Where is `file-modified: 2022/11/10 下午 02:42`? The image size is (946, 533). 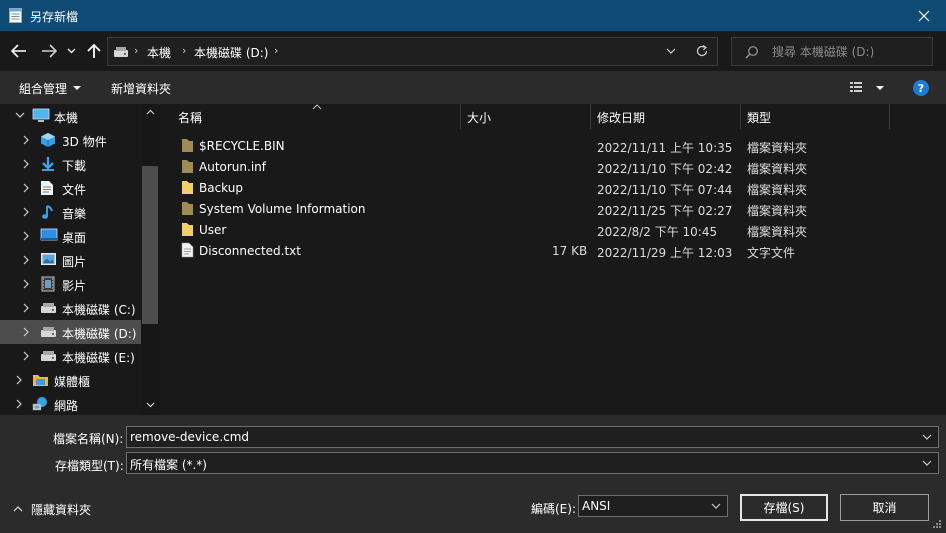 file-modified: 2022/11/10 下午 02:42 is located at coordinates (665, 169).